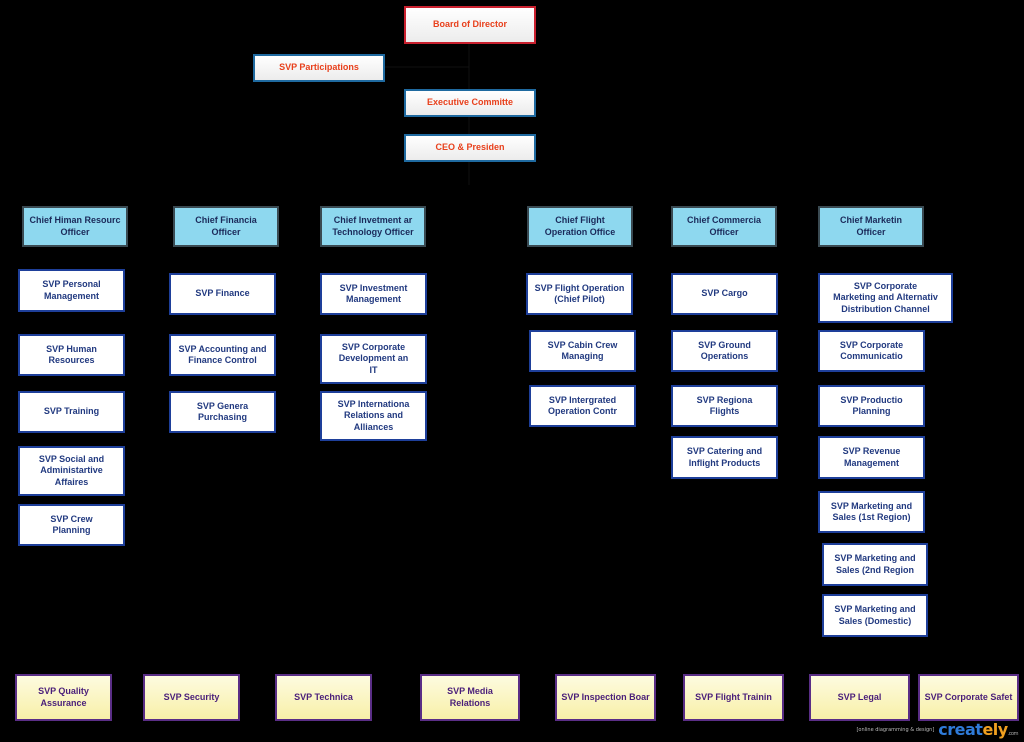  I want to click on svp-node: SVP Crew Planning, so click(71, 525).